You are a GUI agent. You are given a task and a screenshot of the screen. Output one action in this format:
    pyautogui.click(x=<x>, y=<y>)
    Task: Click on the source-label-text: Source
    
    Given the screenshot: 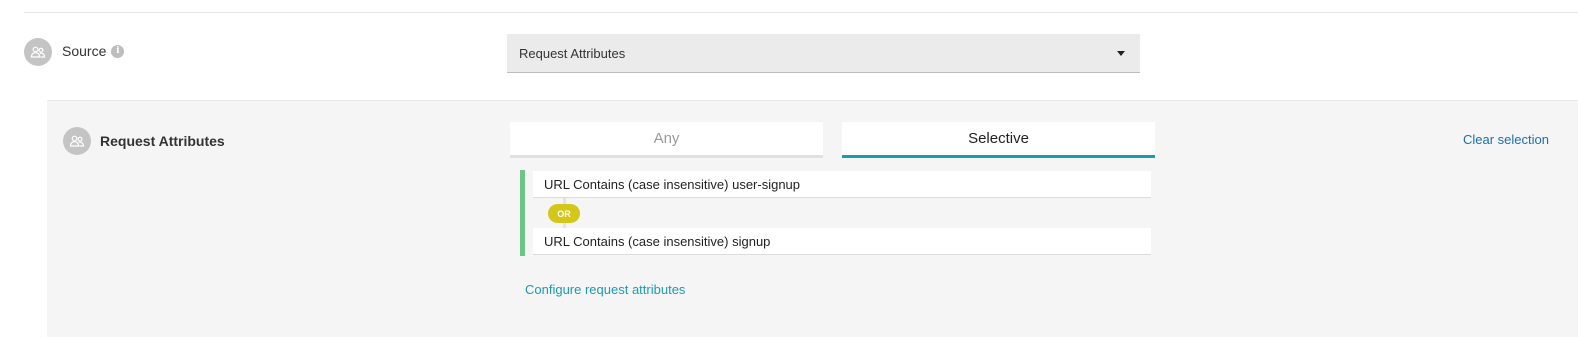 What is the action you would take?
    pyautogui.click(x=84, y=51)
    